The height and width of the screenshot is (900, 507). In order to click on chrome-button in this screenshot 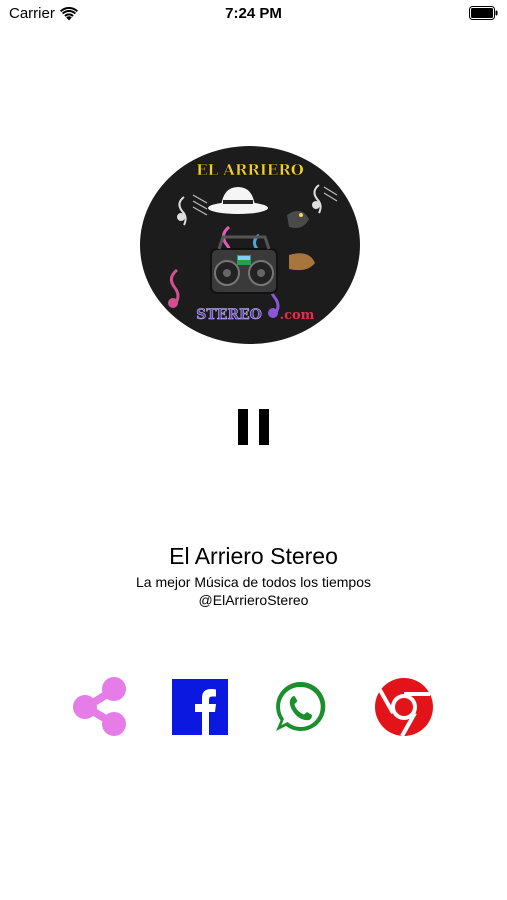, I will do `click(404, 709)`.